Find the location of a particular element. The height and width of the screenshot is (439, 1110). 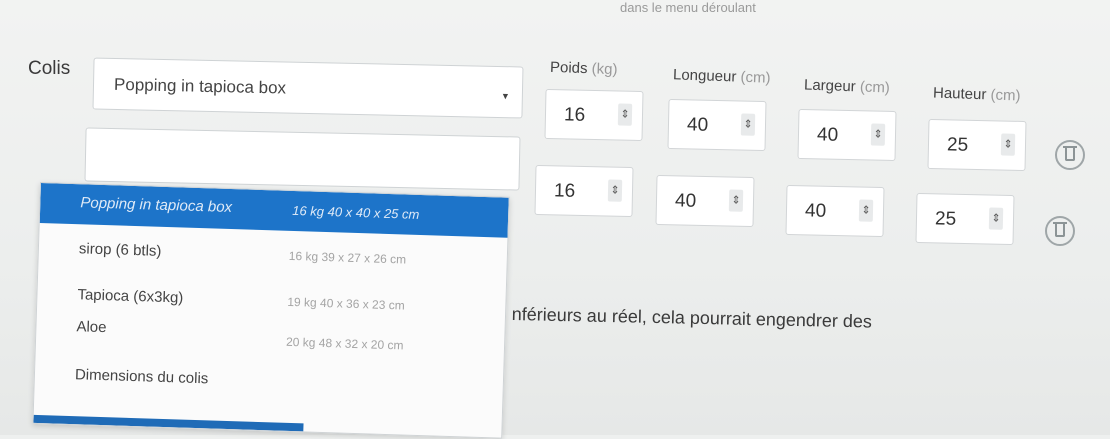

option-meta: 20 kg 48 x 32 x 20 cm is located at coordinates (344, 343).